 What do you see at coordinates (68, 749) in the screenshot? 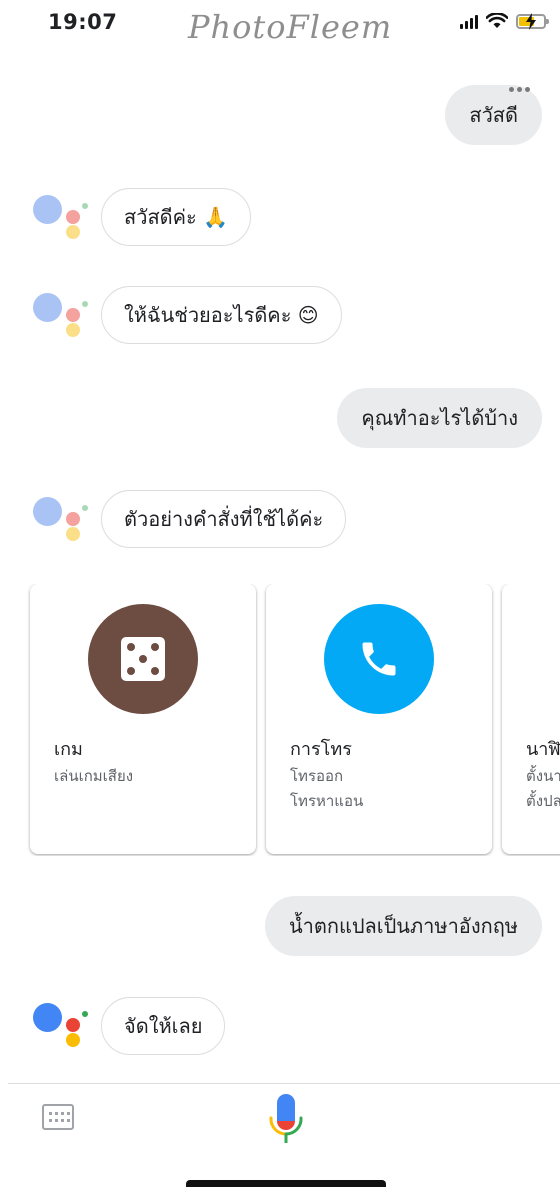
I see `card-title: เกม` at bounding box center [68, 749].